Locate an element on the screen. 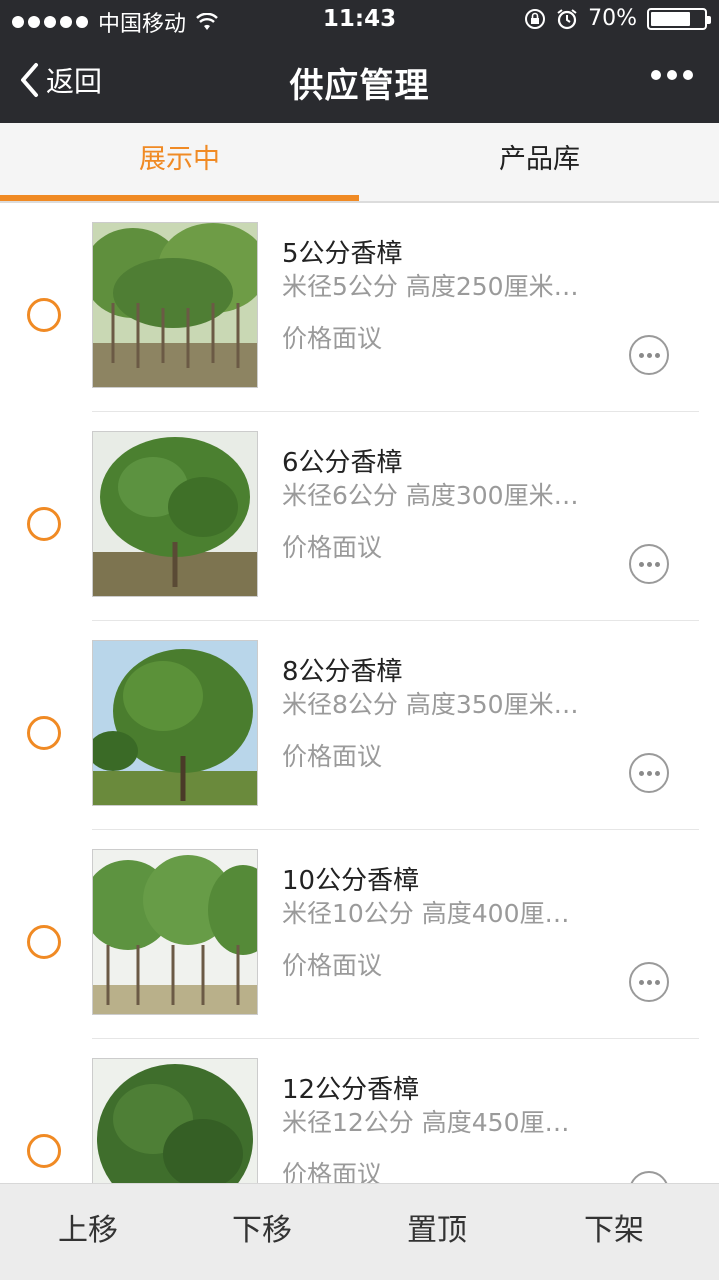  take-down-button: 下架 is located at coordinates (614, 1232).